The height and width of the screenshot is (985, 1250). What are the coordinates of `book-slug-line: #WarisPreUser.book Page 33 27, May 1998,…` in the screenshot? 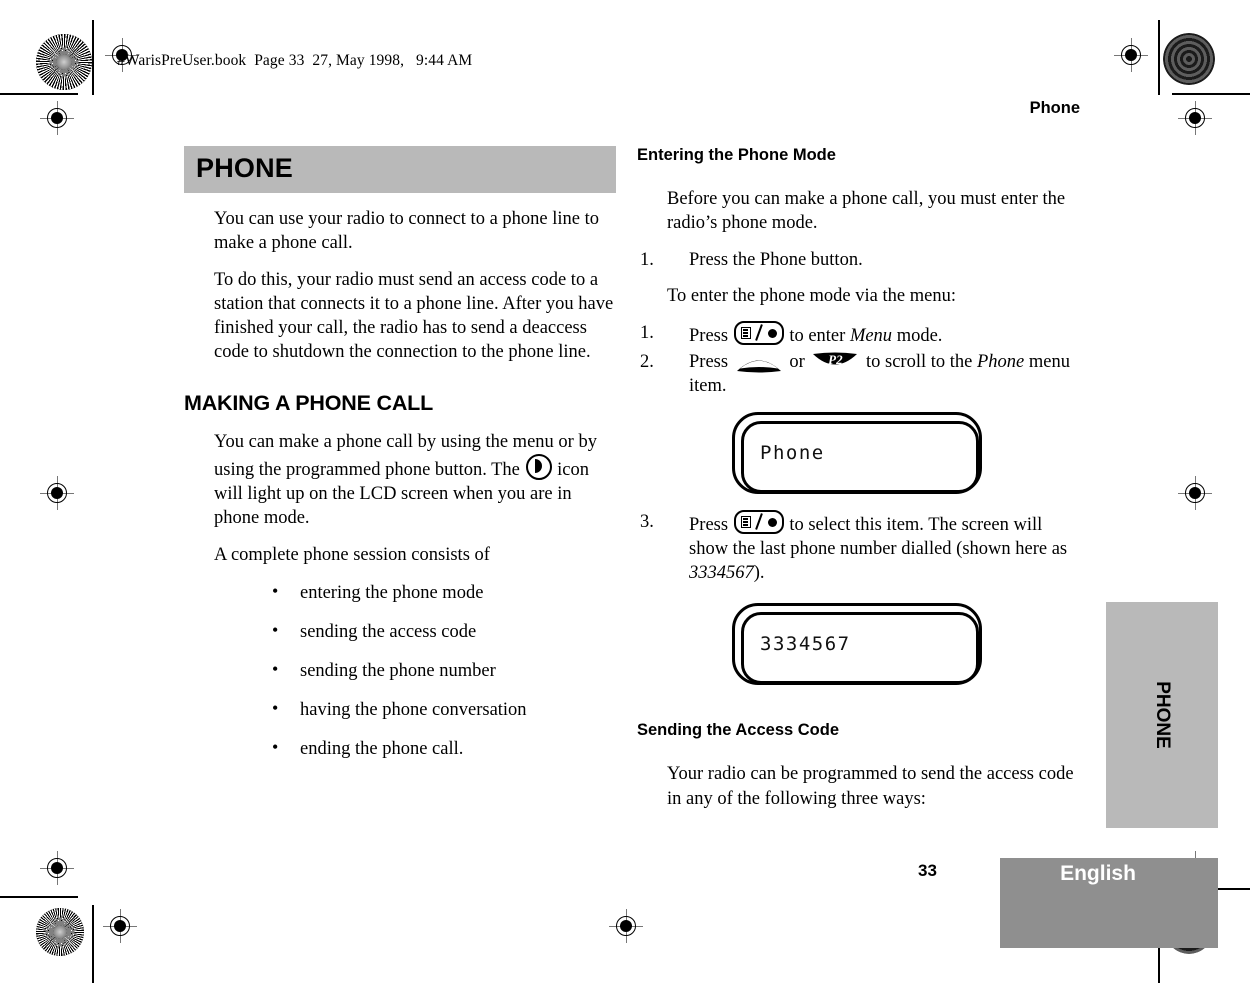 It's located at (295, 60).